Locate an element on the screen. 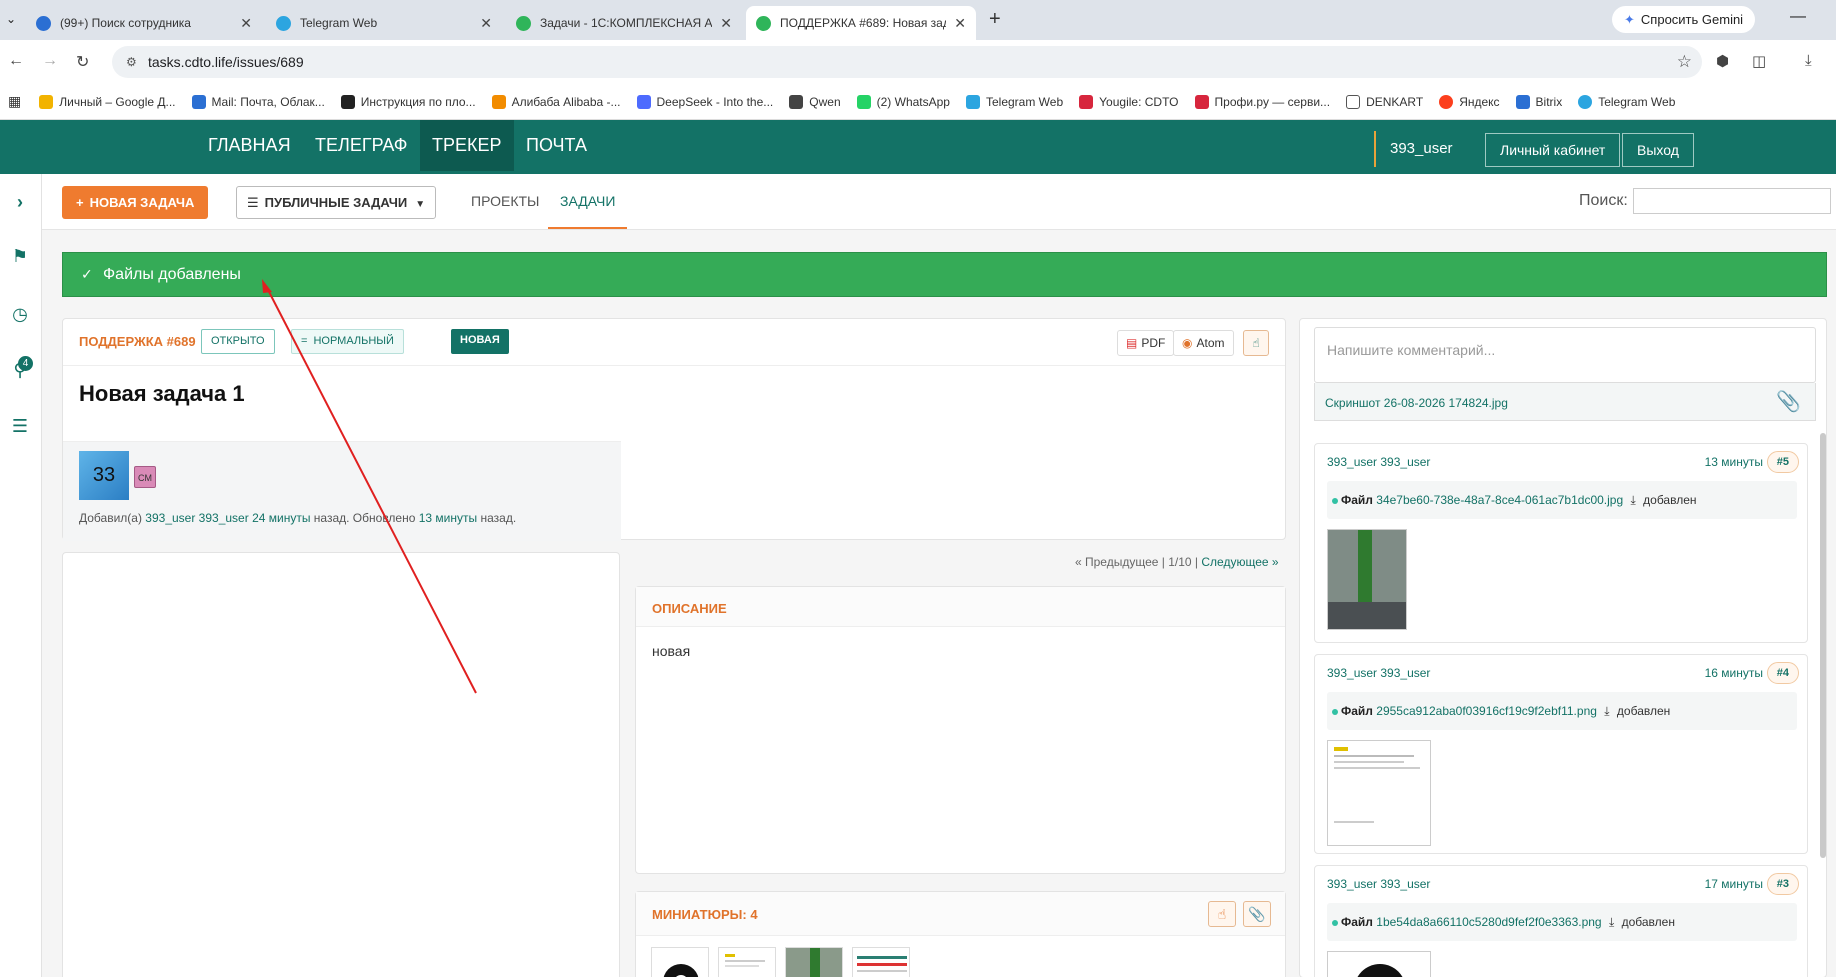 The image size is (1836, 977). thumbnail-photo is located at coordinates (814, 962).